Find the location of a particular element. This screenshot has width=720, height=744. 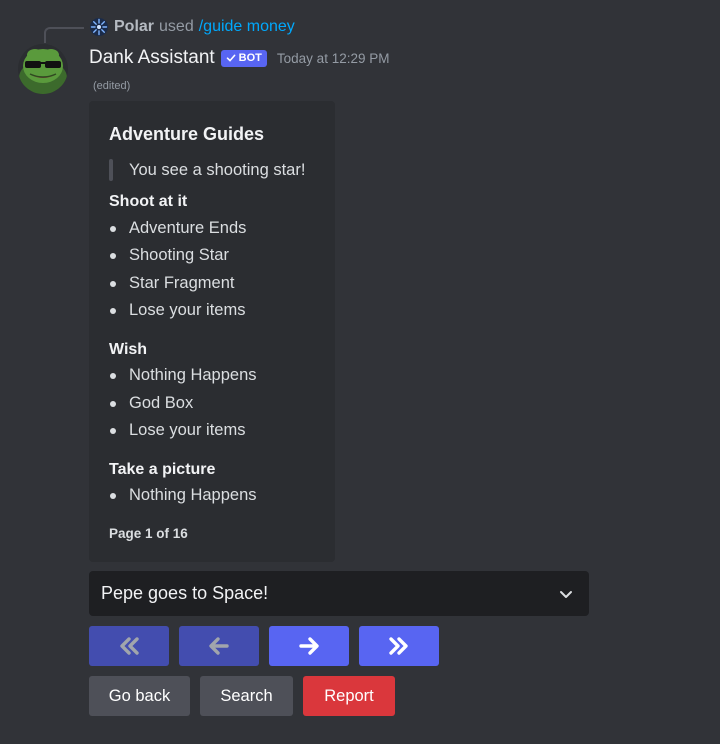

polar-avatar-icon is located at coordinates (99, 27).